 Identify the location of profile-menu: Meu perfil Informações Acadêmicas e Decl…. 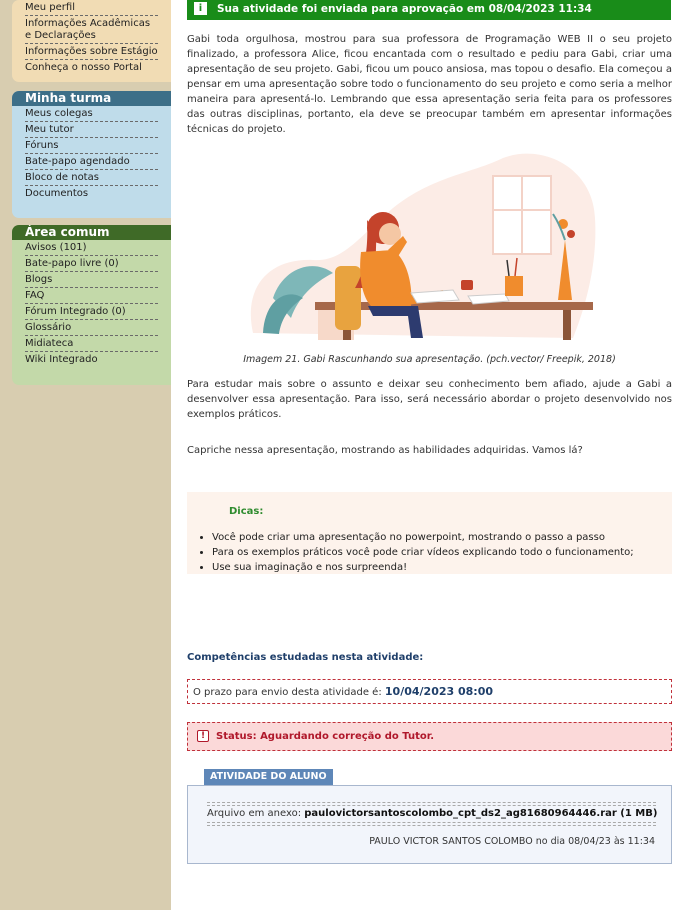
(91, 41).